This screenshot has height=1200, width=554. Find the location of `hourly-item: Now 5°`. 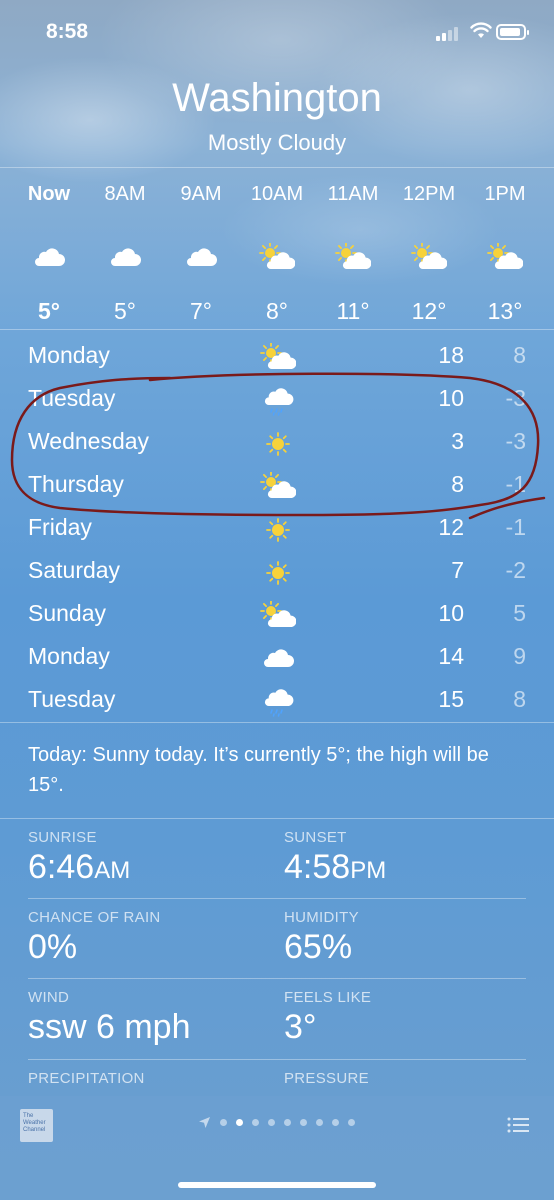

hourly-item: Now 5° is located at coordinates (49, 252).